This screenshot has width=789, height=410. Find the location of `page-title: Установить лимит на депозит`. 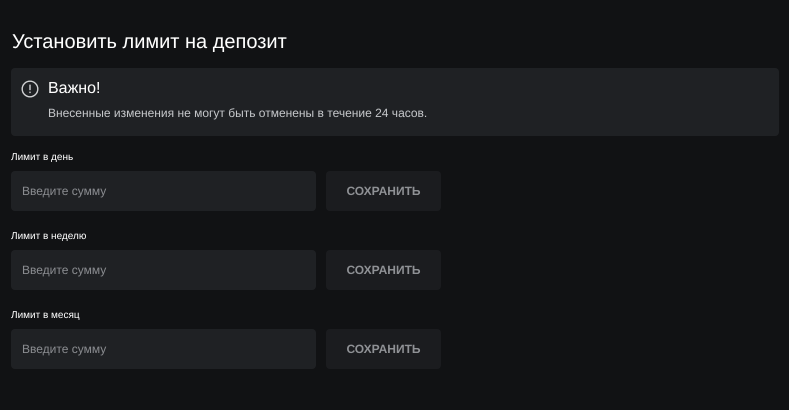

page-title: Установить лимит на депозит is located at coordinates (150, 42).